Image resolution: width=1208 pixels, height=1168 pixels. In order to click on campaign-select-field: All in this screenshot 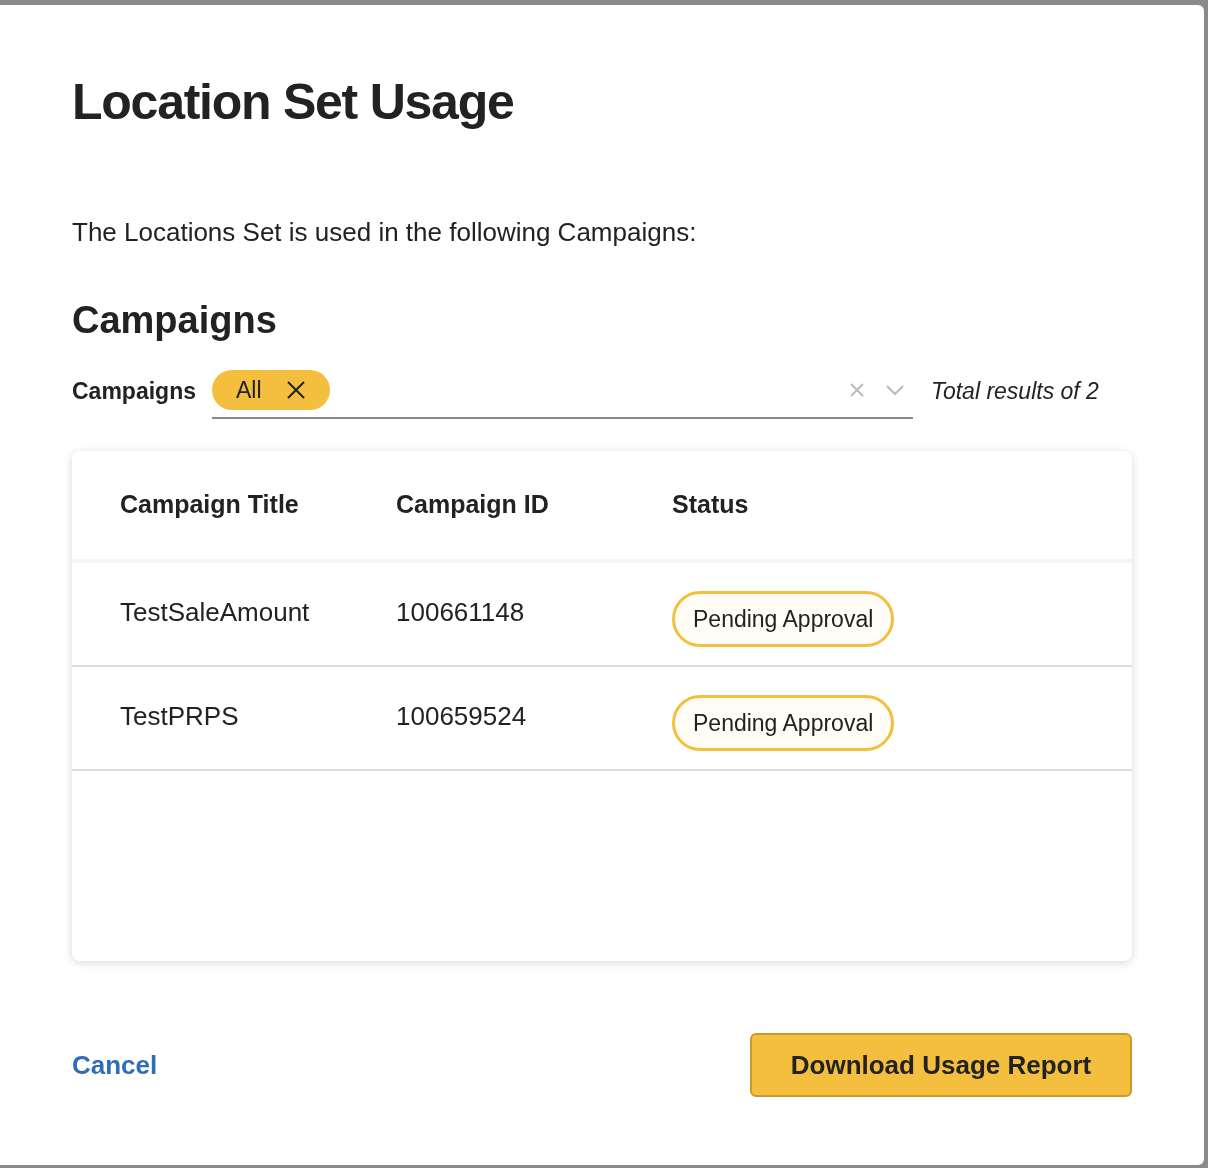, I will do `click(562, 391)`.